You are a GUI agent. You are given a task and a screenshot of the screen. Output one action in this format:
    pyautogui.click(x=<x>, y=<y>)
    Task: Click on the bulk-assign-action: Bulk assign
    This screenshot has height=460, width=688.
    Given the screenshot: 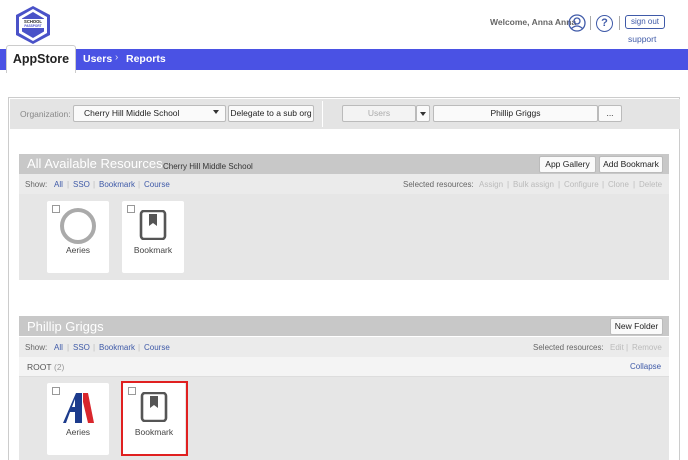 What is the action you would take?
    pyautogui.click(x=533, y=184)
    